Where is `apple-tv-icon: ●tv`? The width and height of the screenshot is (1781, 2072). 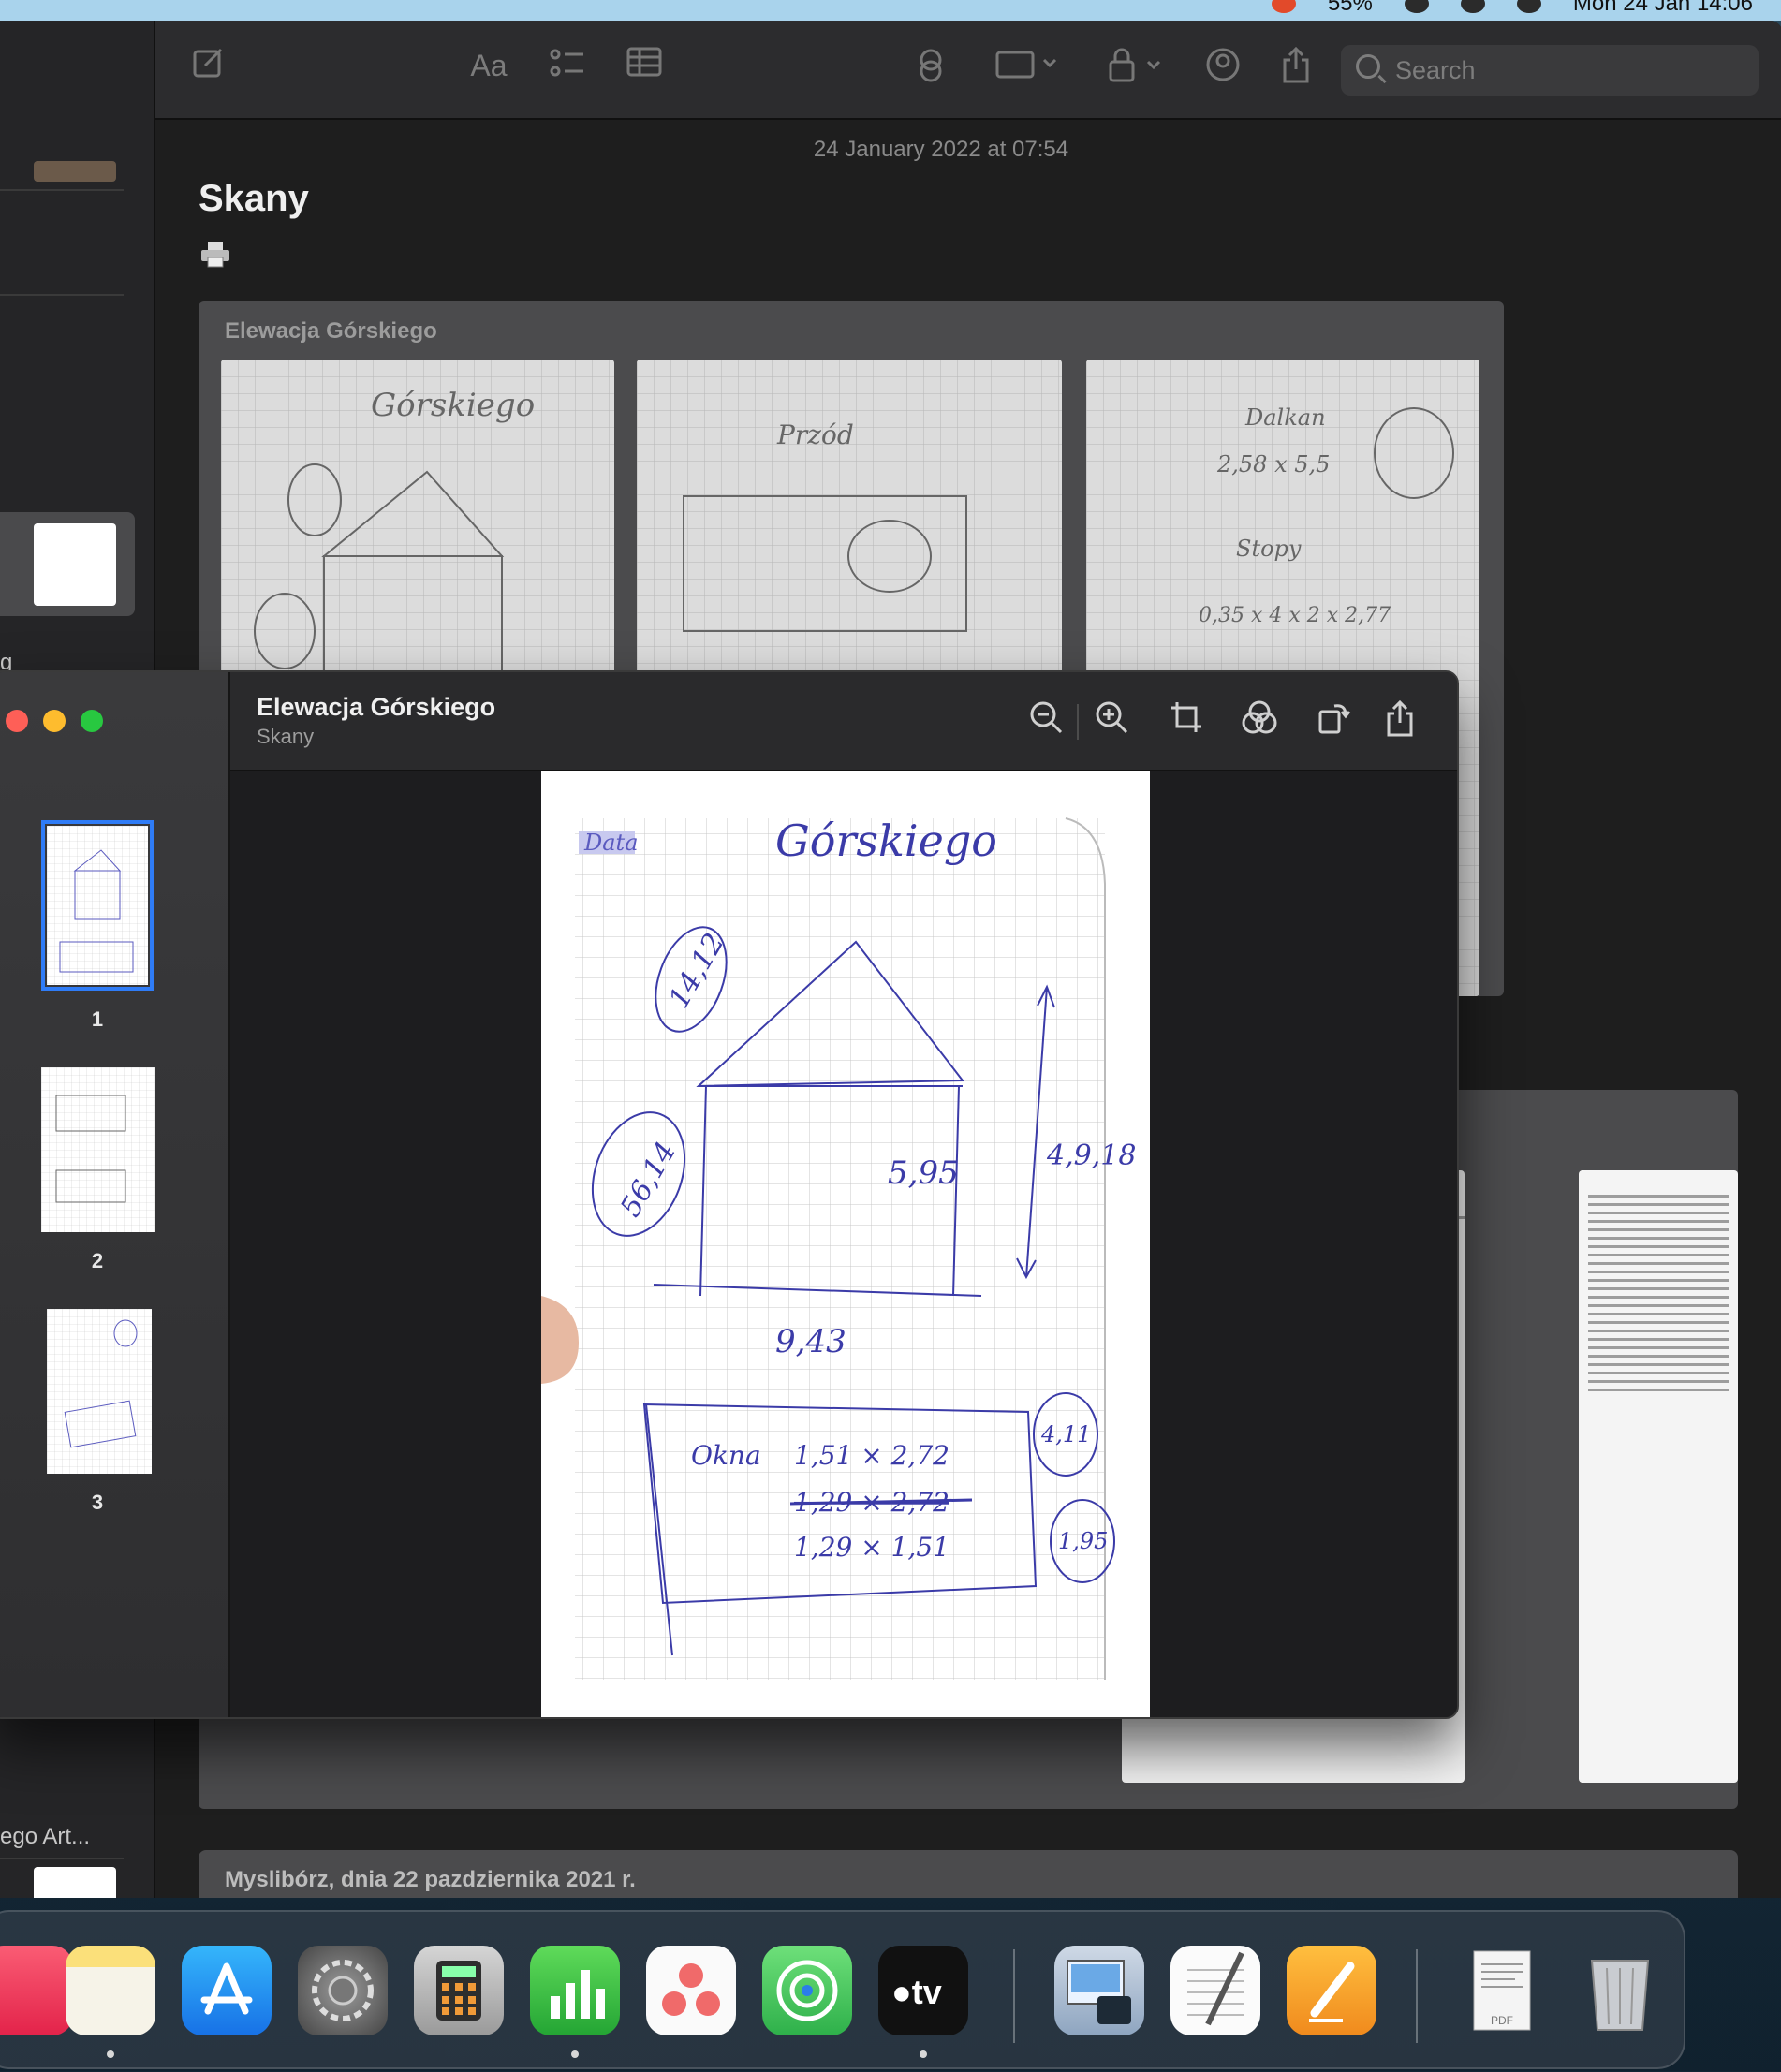 apple-tv-icon: ●tv is located at coordinates (923, 1991).